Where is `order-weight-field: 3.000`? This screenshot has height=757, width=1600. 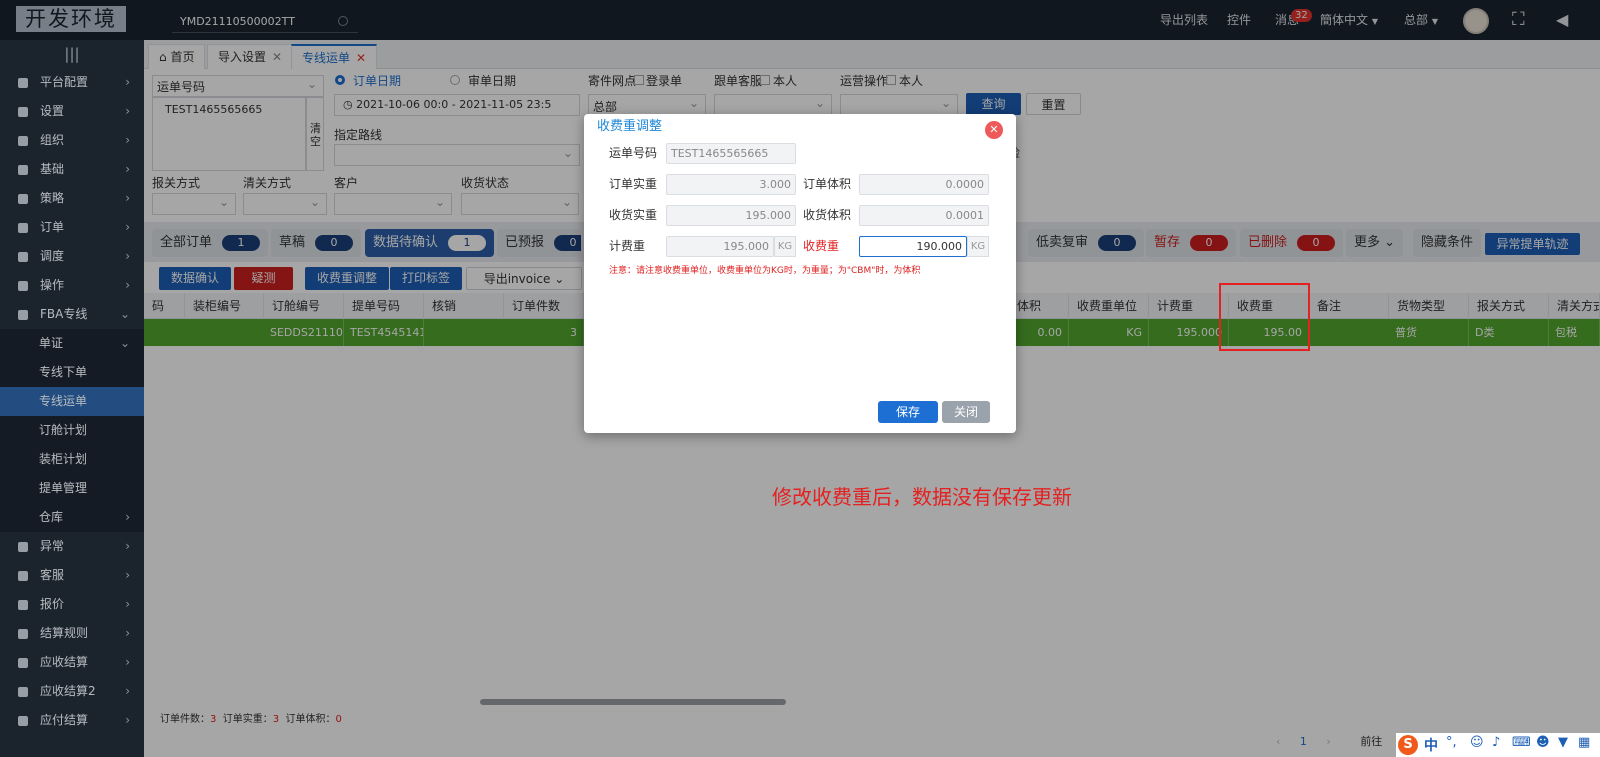 order-weight-field: 3.000 is located at coordinates (731, 184).